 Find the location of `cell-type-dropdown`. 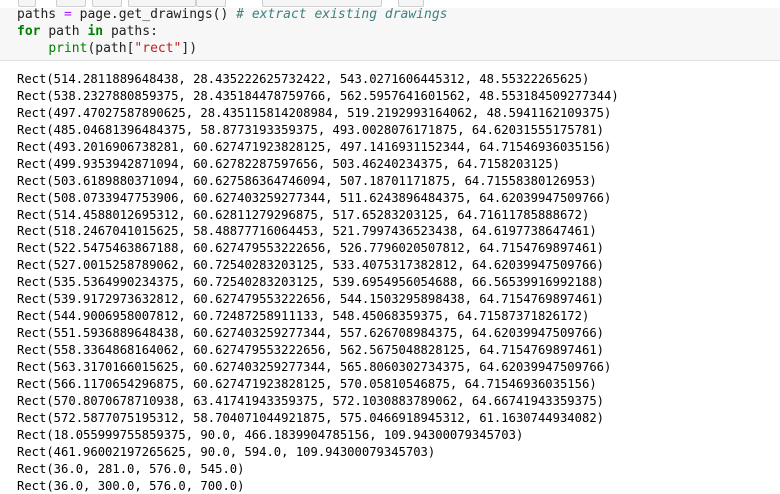

cell-type-dropdown is located at coordinates (322, 3).